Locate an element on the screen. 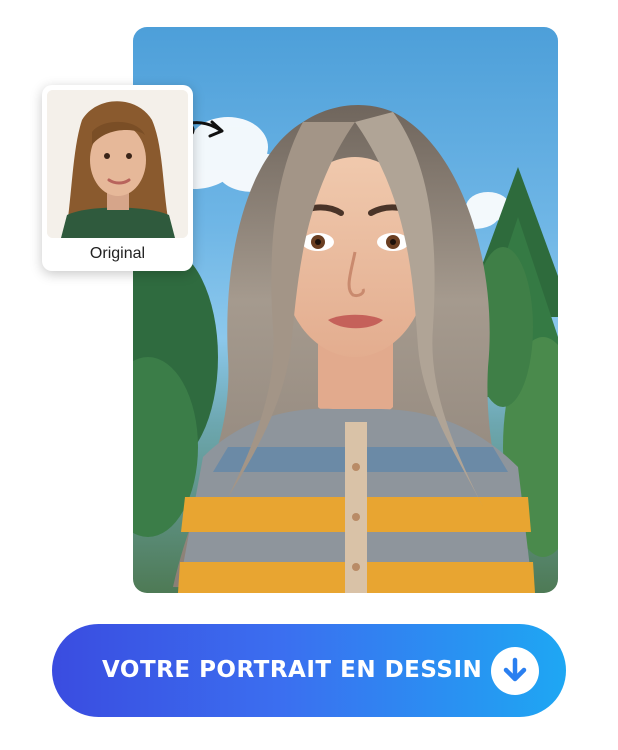  portrait-drawing-button: VOTRE PORTRAIT EN DESSIN is located at coordinates (309, 670).